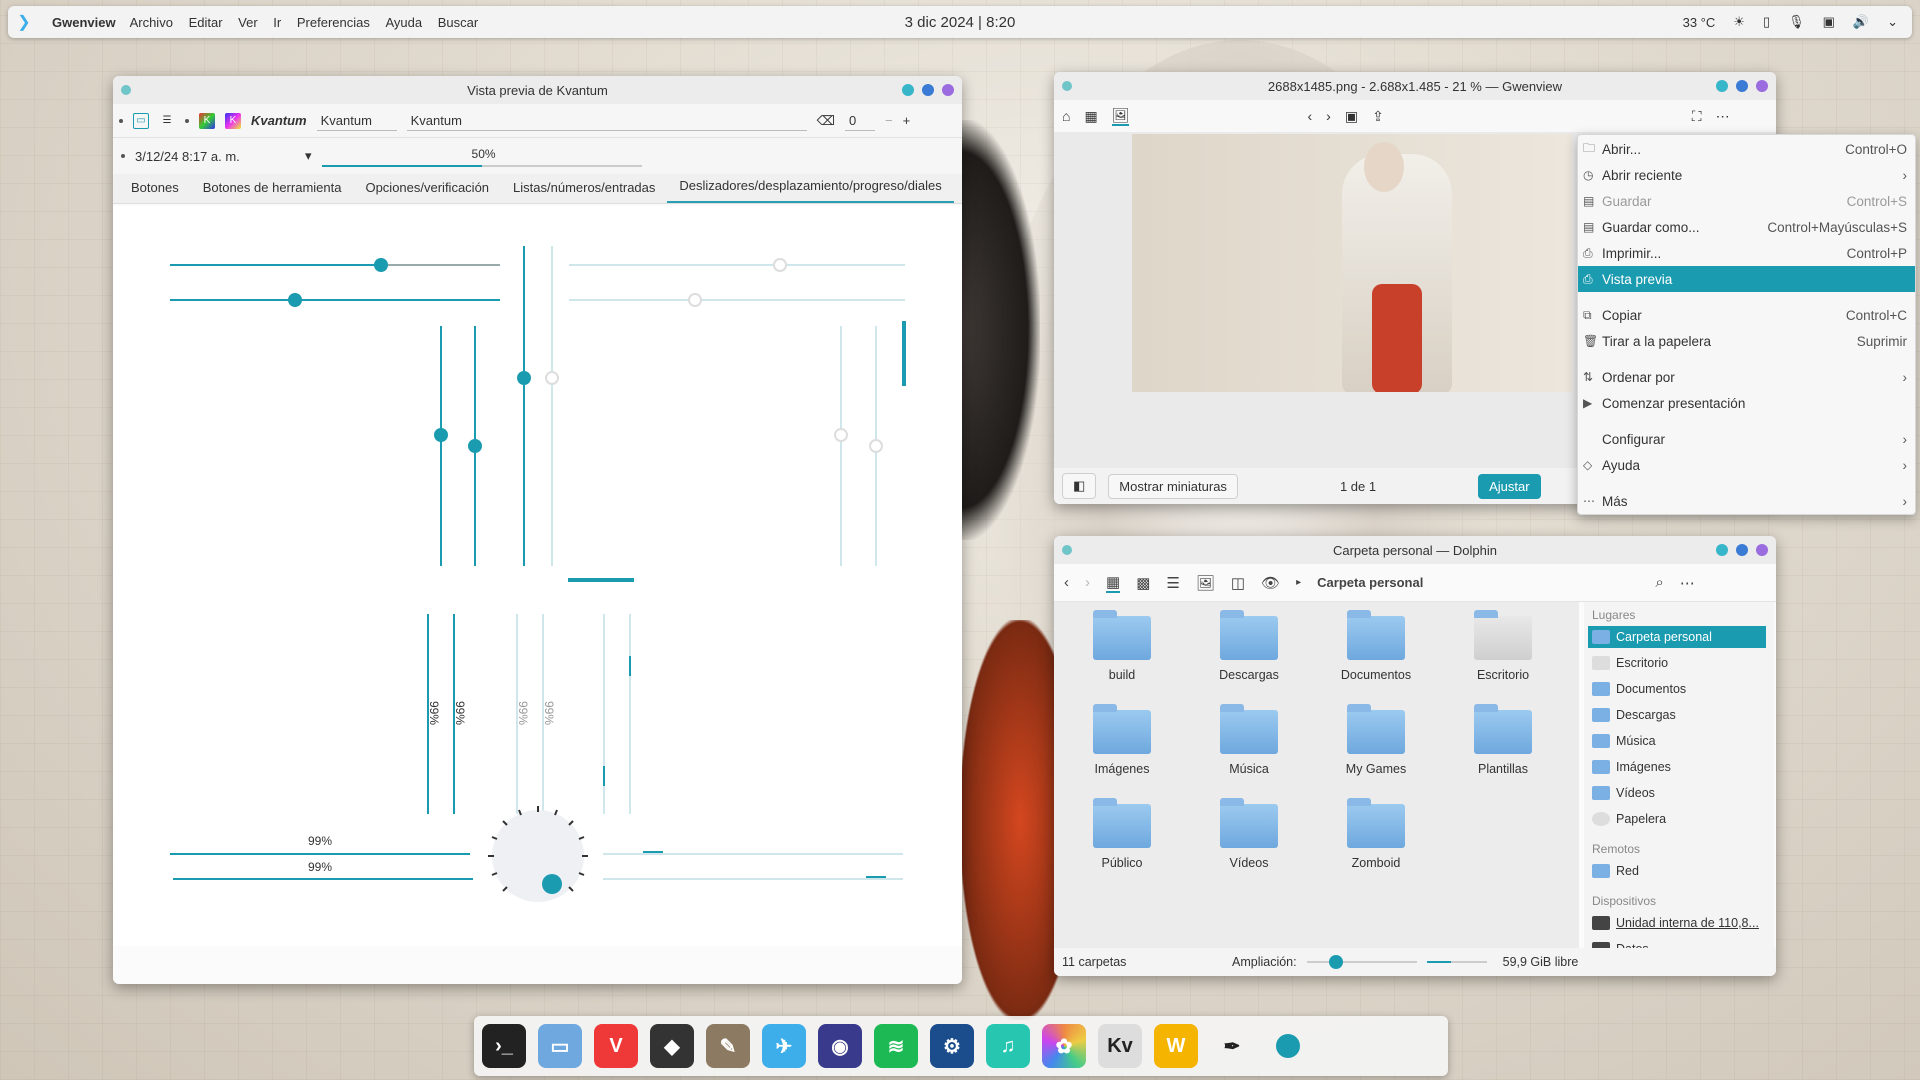 The width and height of the screenshot is (1920, 1080). Describe the element at coordinates (1746, 149) in the screenshot. I see `menu-item-abrir: 🗀 Abrir... Control+O` at that location.